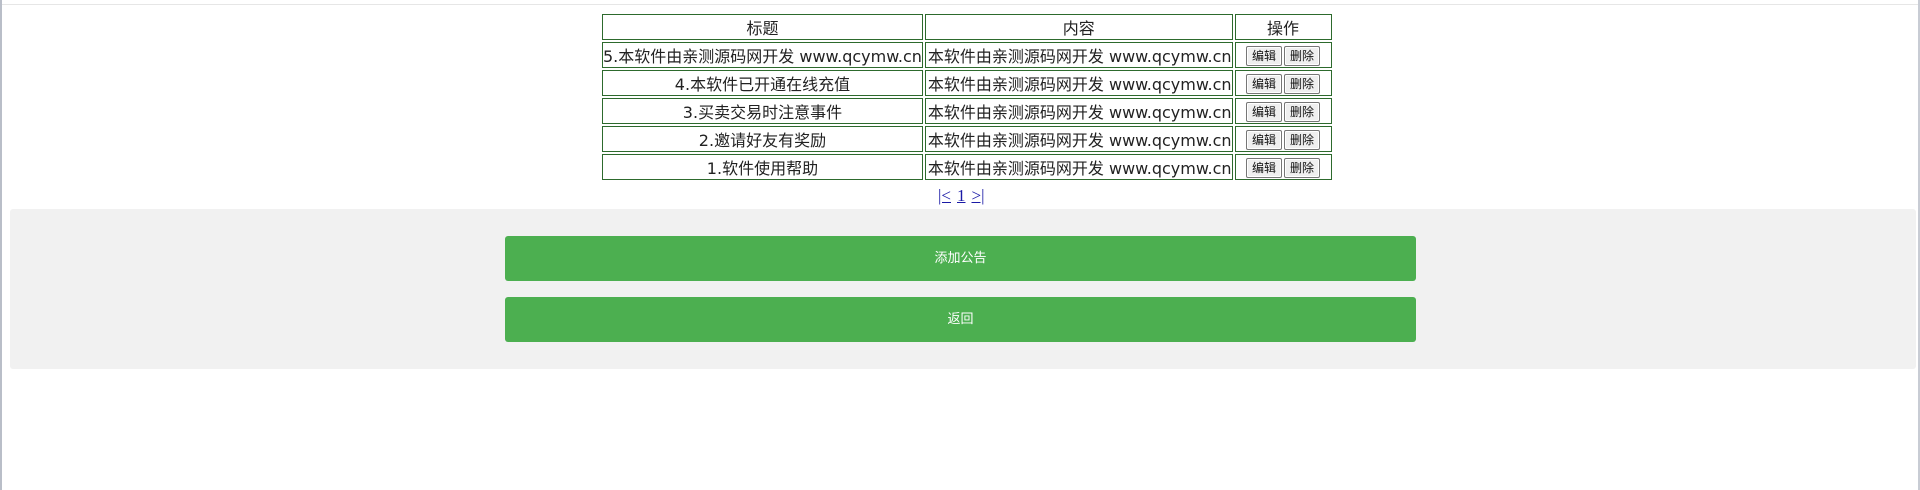 The width and height of the screenshot is (1920, 490). Describe the element at coordinates (960, 319) in the screenshot. I see `back-button: 返回` at that location.